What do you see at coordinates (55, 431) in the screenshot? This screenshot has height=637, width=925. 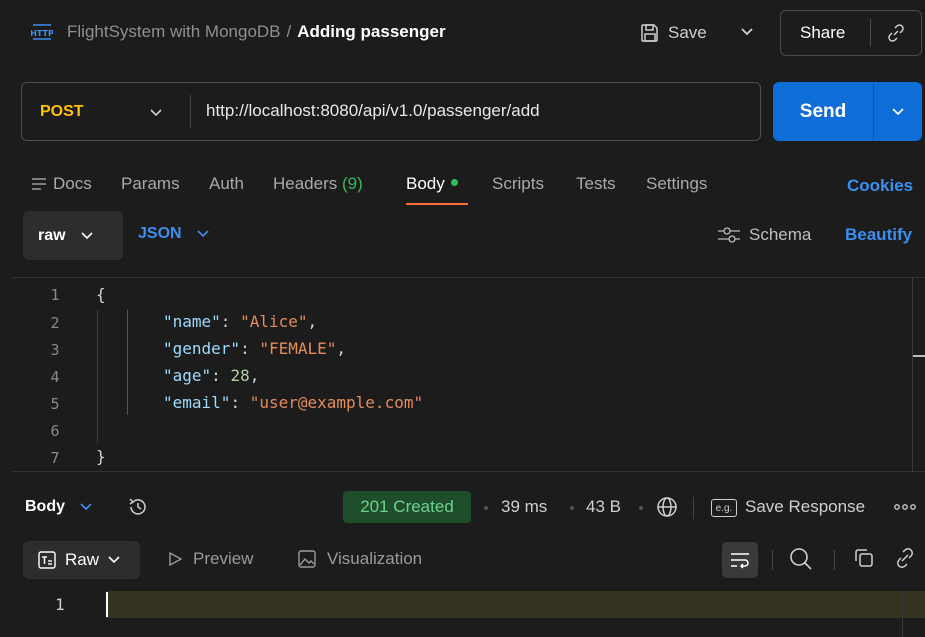 I see `line-number: 6` at bounding box center [55, 431].